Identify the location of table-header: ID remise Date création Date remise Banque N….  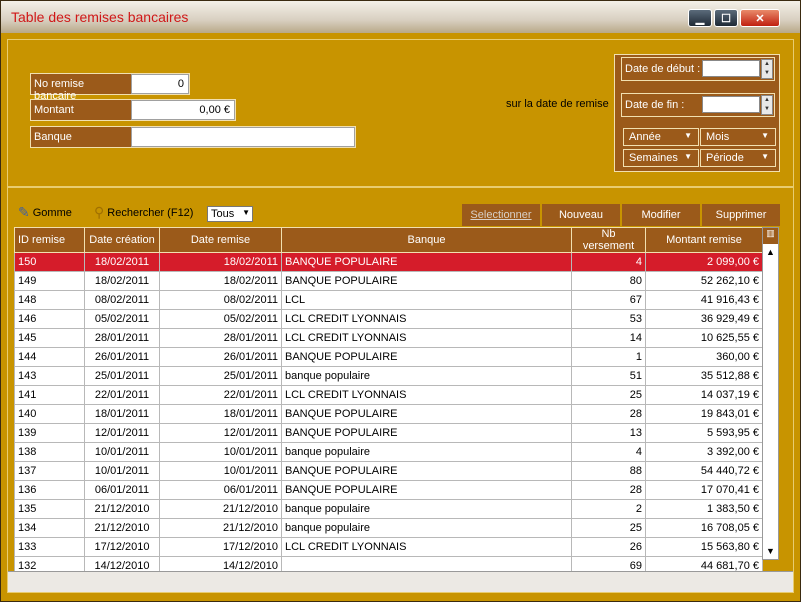
(388, 240).